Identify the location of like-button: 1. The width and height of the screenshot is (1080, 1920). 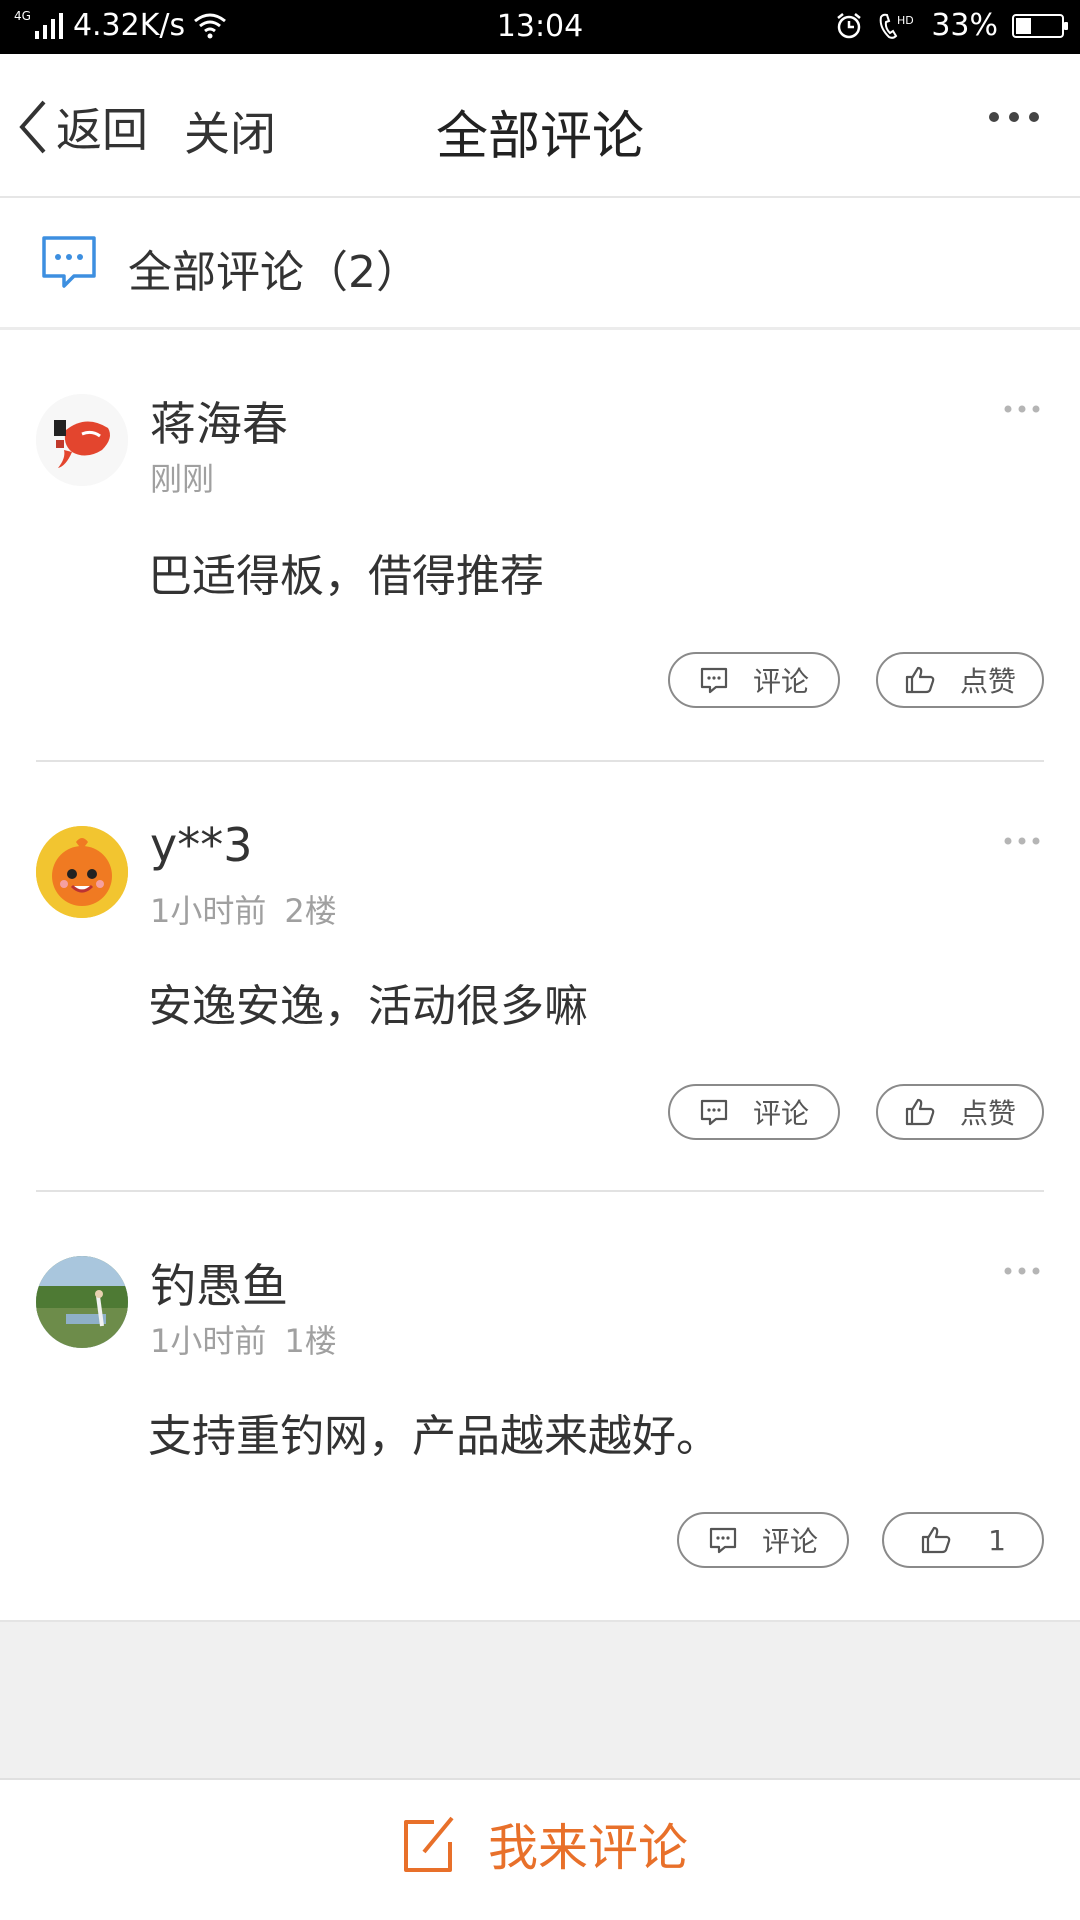
(963, 1540).